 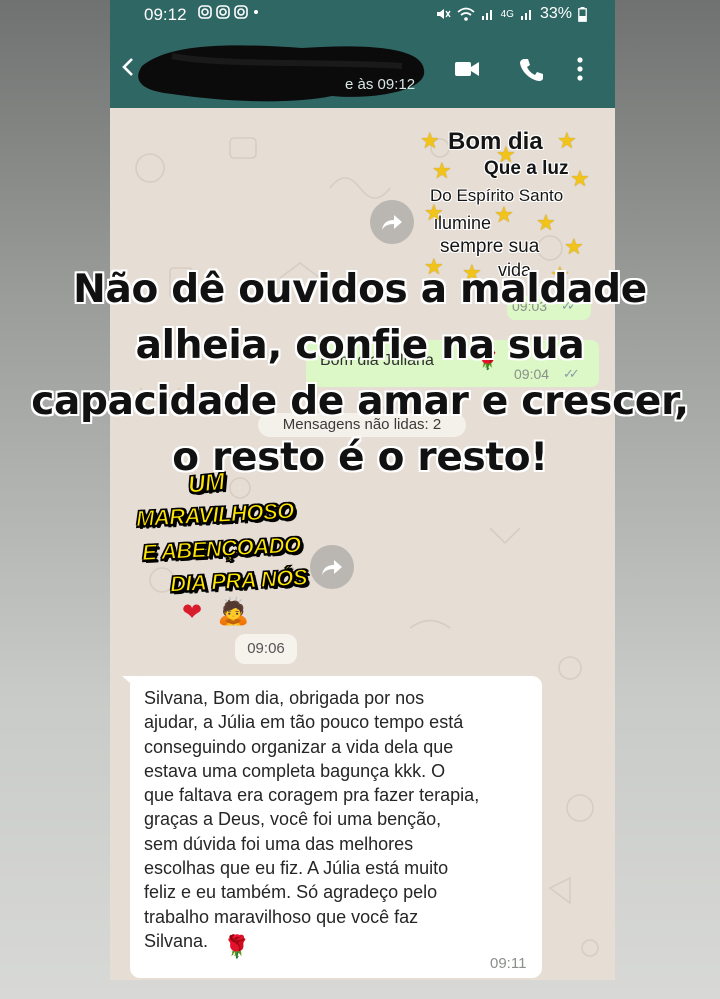 I want to click on chat-header: e às 09:12, so click(x=362, y=69).